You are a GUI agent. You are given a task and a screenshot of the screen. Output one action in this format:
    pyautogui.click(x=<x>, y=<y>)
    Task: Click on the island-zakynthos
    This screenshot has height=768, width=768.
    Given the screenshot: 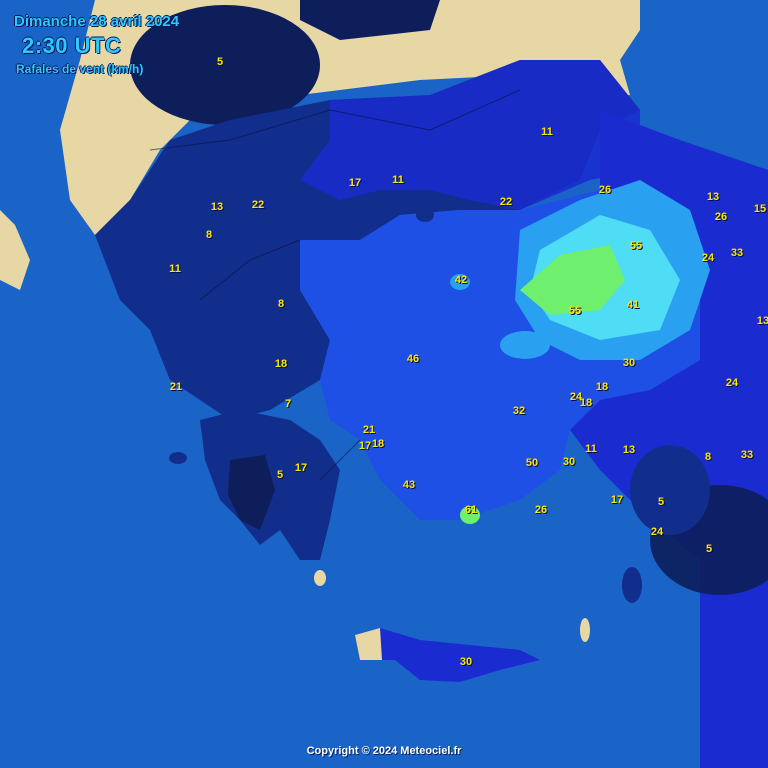 What is the action you would take?
    pyautogui.click(x=178, y=458)
    